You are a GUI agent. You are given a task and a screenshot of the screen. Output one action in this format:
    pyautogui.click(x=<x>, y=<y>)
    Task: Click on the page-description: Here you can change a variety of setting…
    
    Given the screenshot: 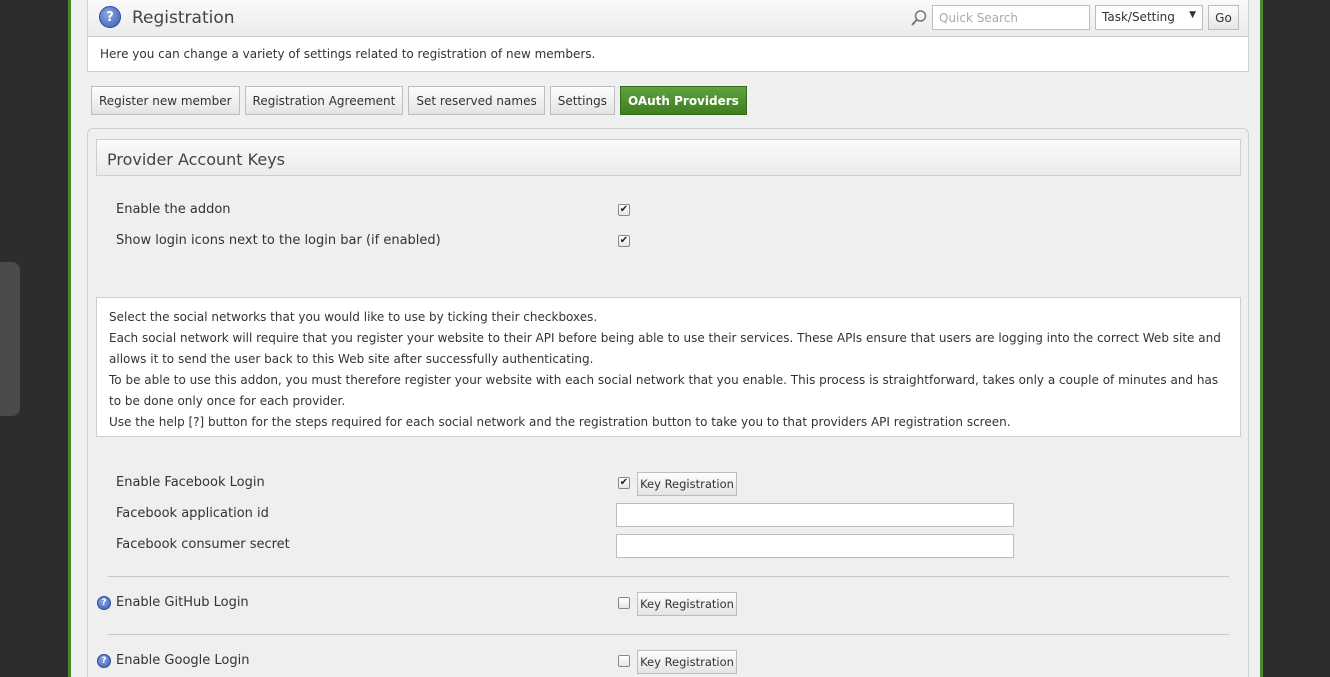 What is the action you would take?
    pyautogui.click(x=668, y=54)
    